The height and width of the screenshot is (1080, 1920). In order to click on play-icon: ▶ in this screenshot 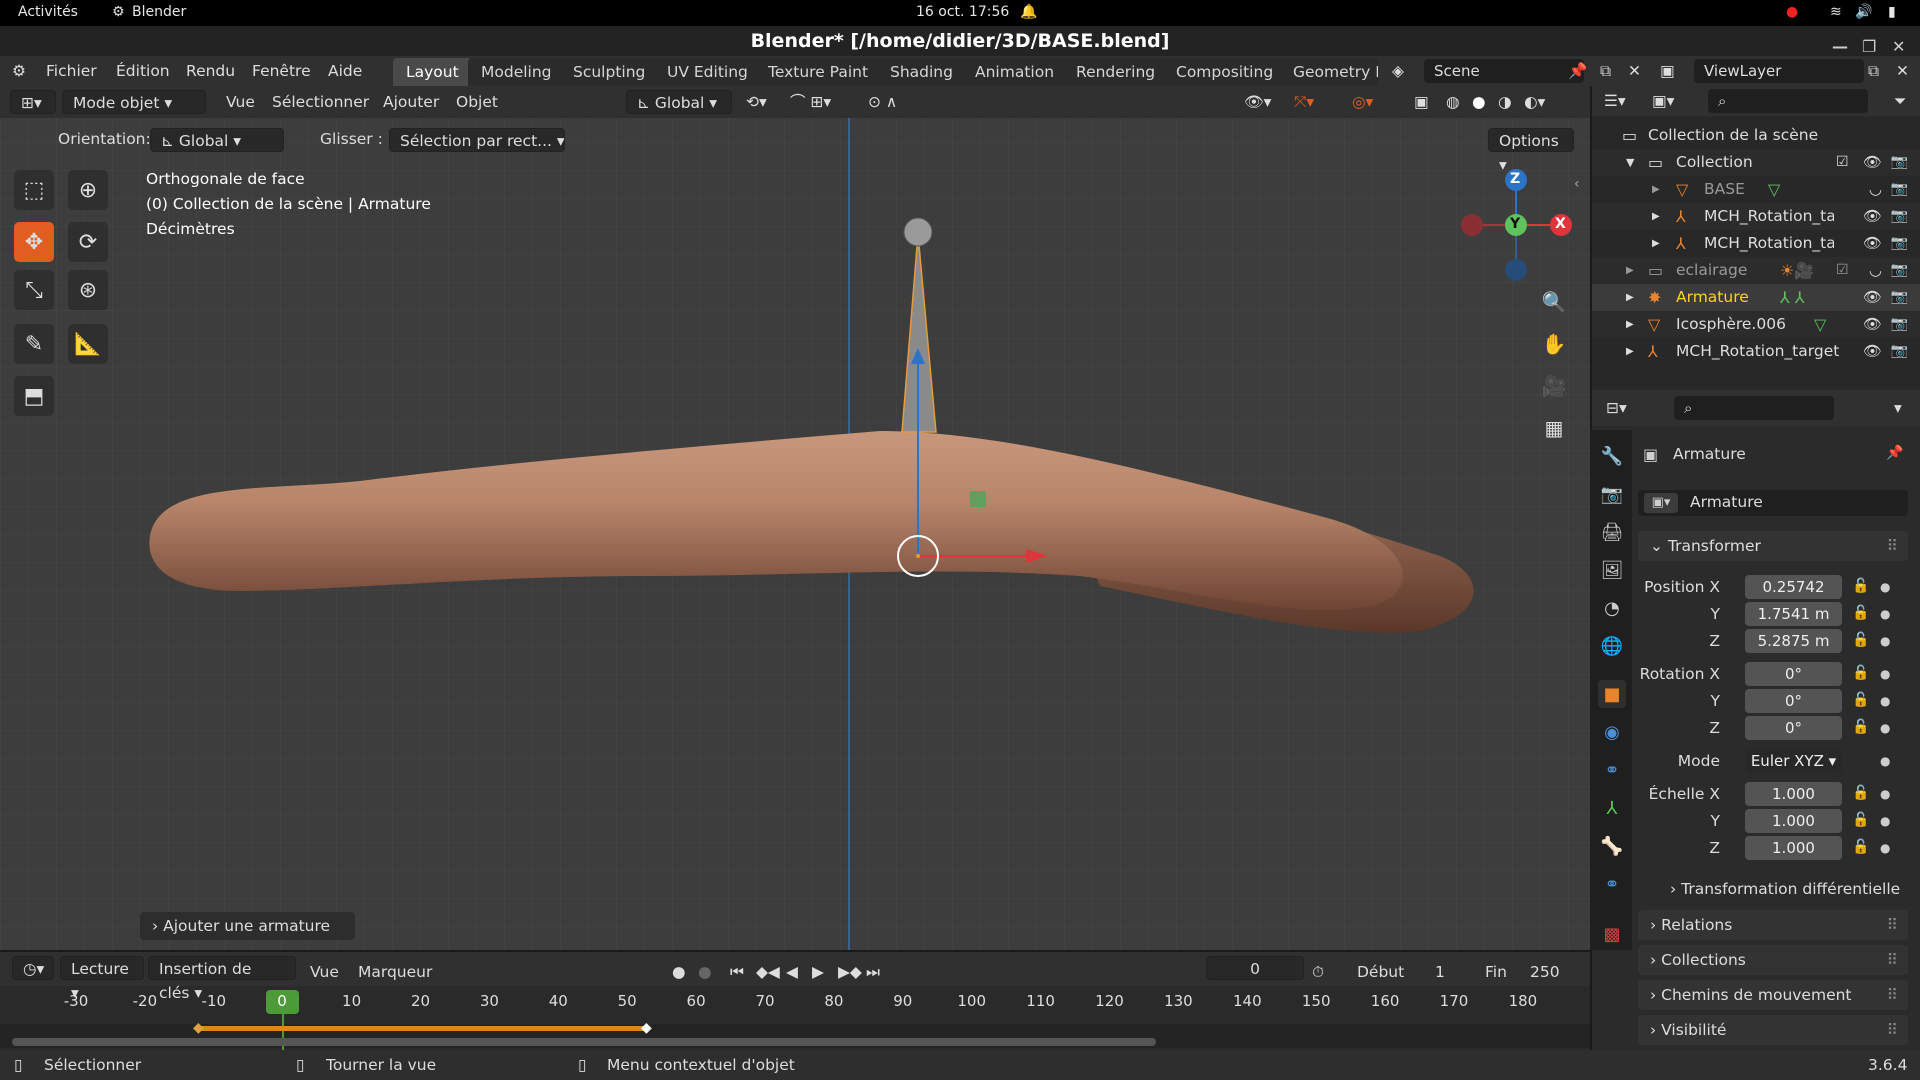, I will do `click(818, 972)`.